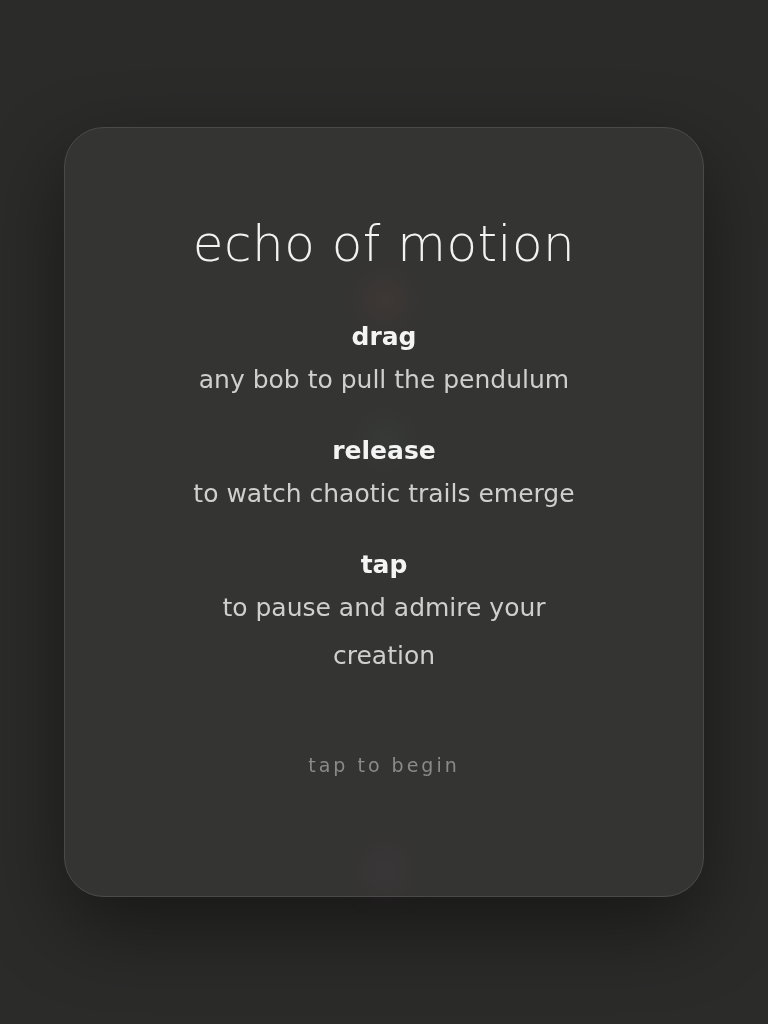 The height and width of the screenshot is (1024, 768). Describe the element at coordinates (384, 765) in the screenshot. I see `start-prompt: tap to begin` at that location.